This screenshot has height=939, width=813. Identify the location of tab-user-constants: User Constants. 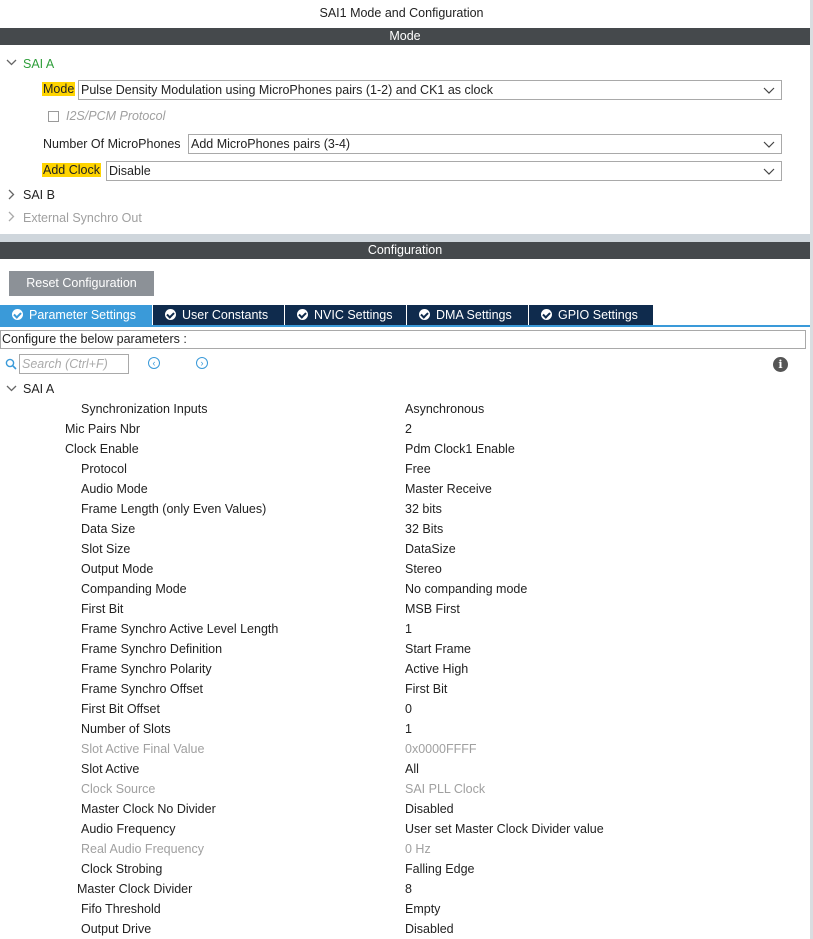
(219, 315).